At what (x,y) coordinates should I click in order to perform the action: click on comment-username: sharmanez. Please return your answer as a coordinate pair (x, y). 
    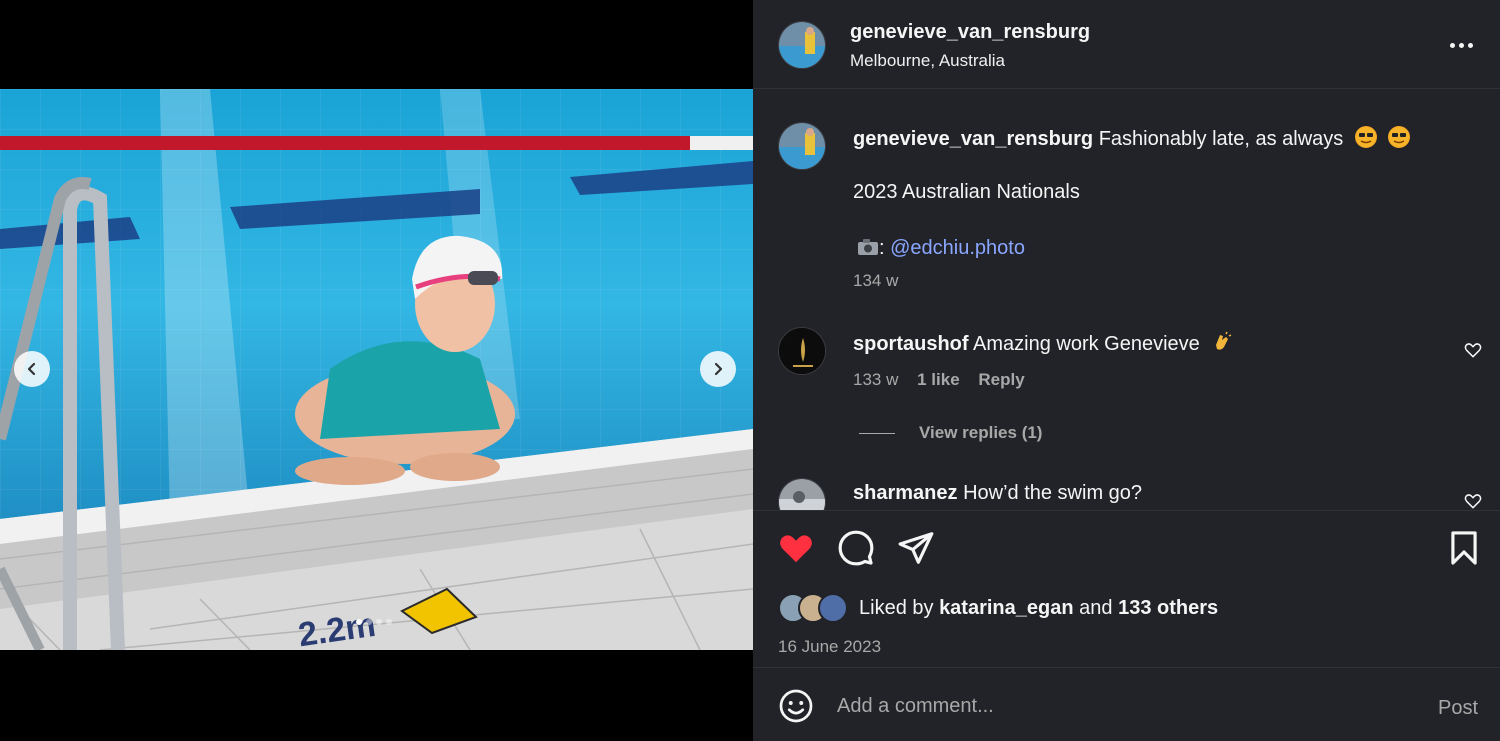
    Looking at the image, I should click on (905, 493).